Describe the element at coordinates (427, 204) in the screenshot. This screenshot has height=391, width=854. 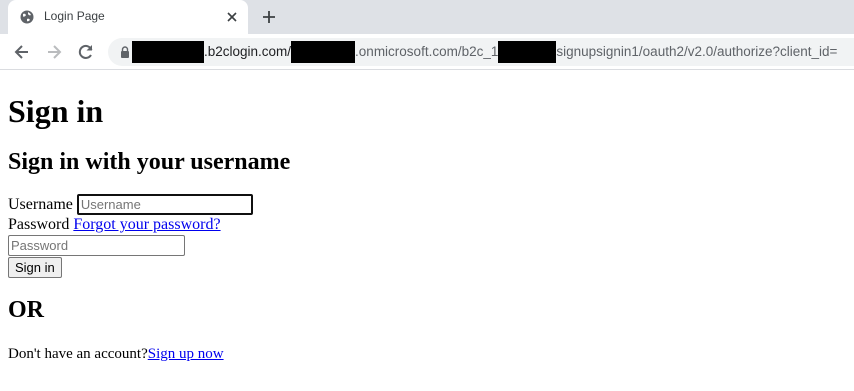
I see `username-row: Username` at that location.